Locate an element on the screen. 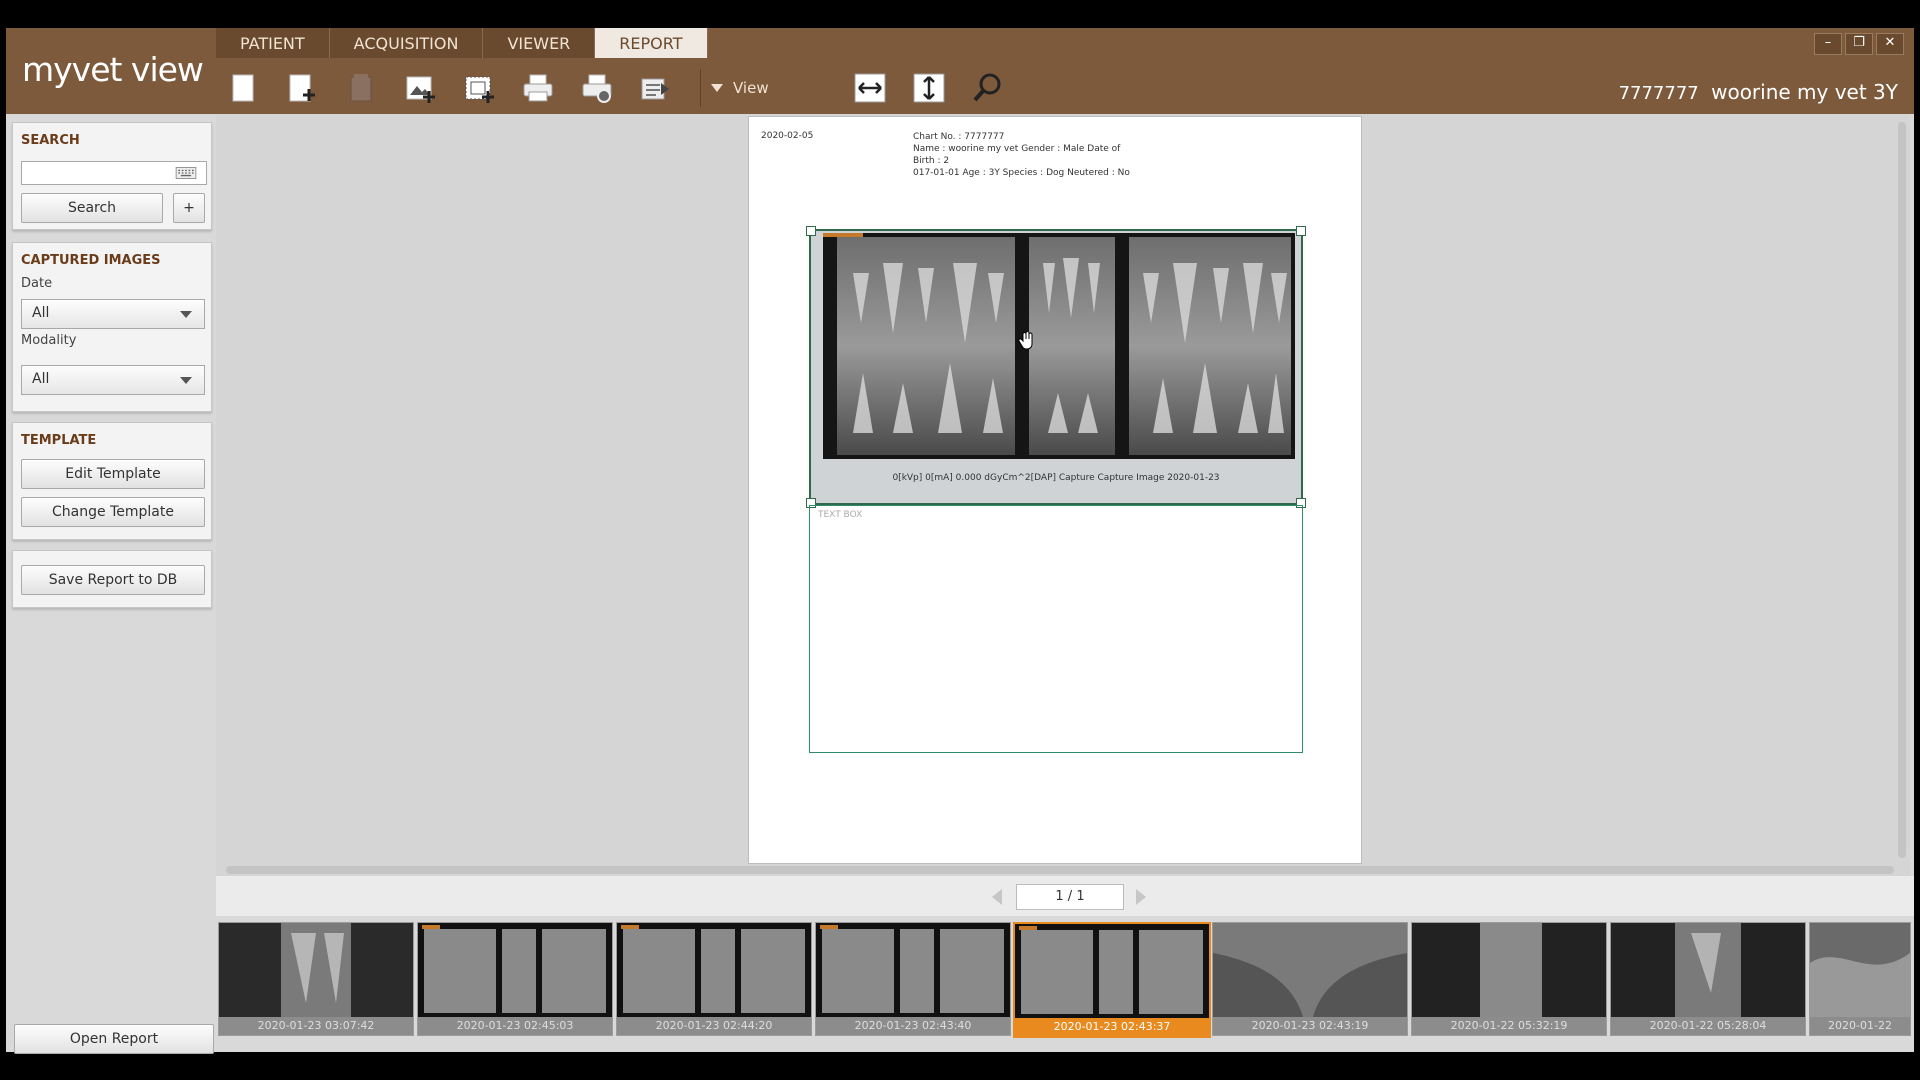 This screenshot has height=1080, width=1920. add-image-button is located at coordinates (420, 88).